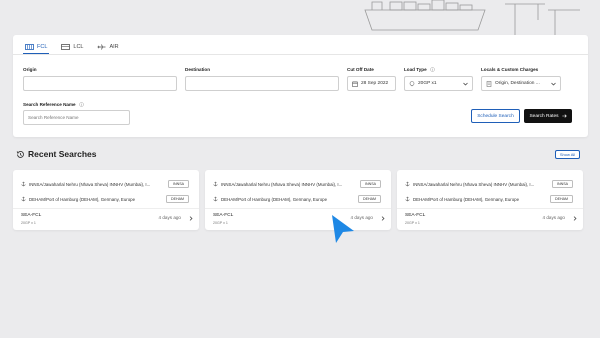 The image size is (600, 338). I want to click on recent-searches-title: Recent Searches, so click(62, 154).